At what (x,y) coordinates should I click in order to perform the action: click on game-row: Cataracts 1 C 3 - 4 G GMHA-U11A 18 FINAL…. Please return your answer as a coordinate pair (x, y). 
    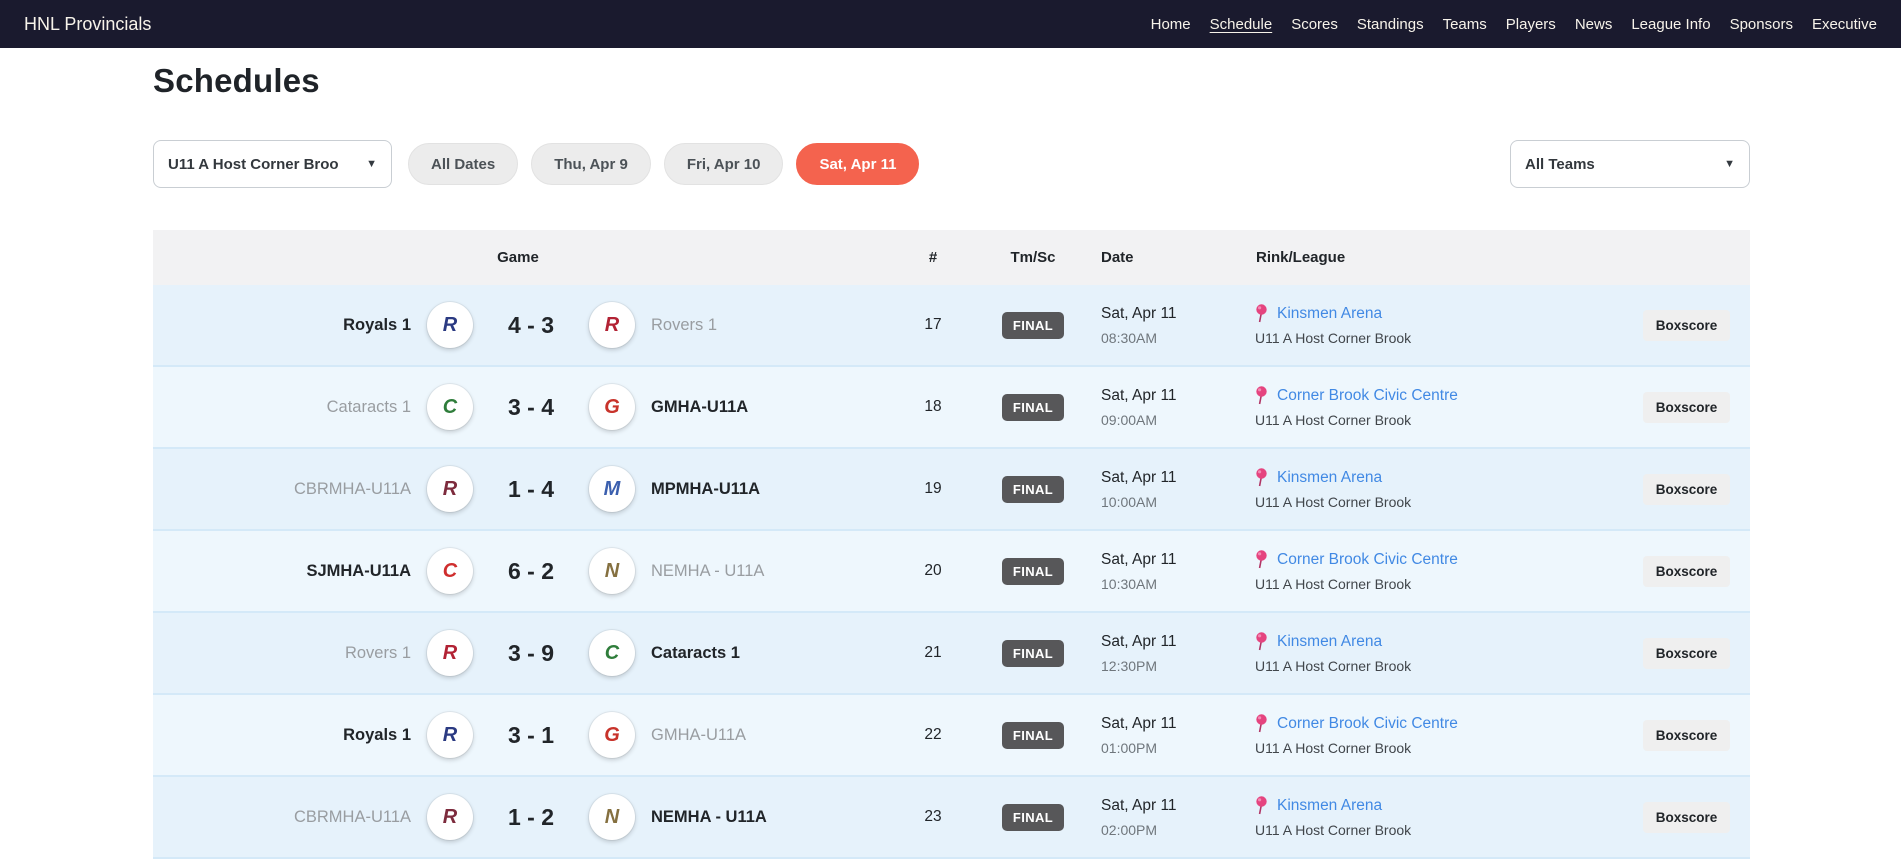
    Looking at the image, I should click on (951, 408).